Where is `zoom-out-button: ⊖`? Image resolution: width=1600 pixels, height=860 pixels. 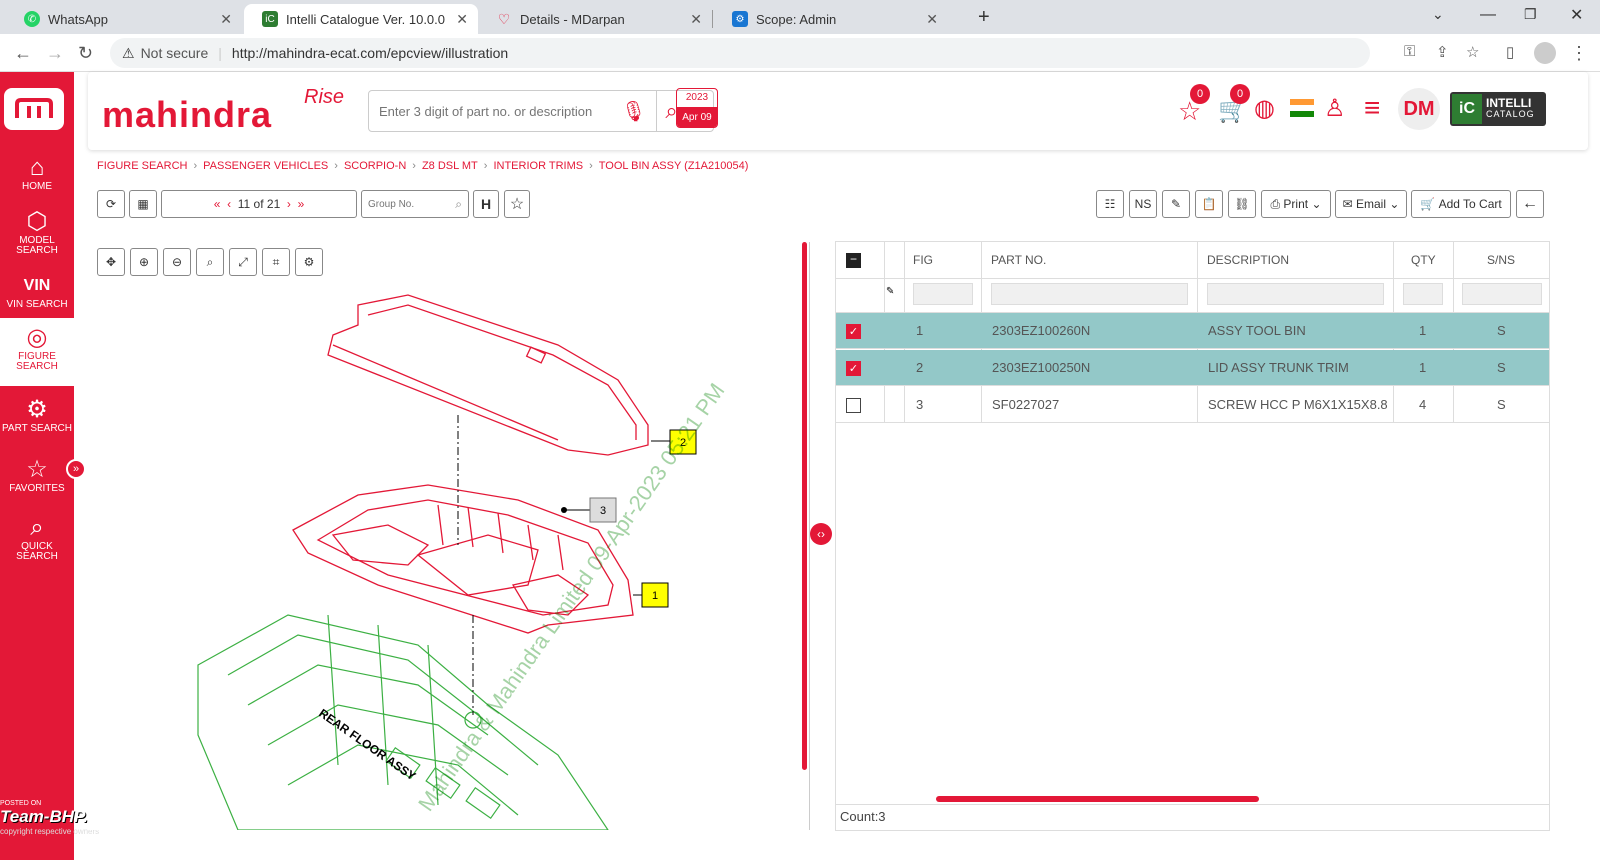 zoom-out-button: ⊖ is located at coordinates (177, 262).